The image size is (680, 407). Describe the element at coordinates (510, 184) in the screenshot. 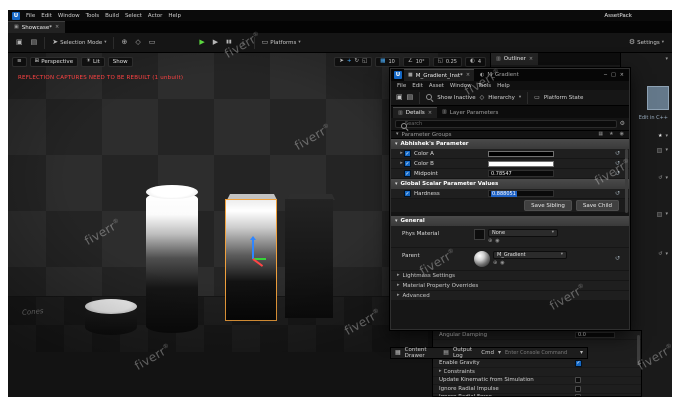

I see `category-global-scalar: ▾ Global Scalar Parameter Values` at that location.